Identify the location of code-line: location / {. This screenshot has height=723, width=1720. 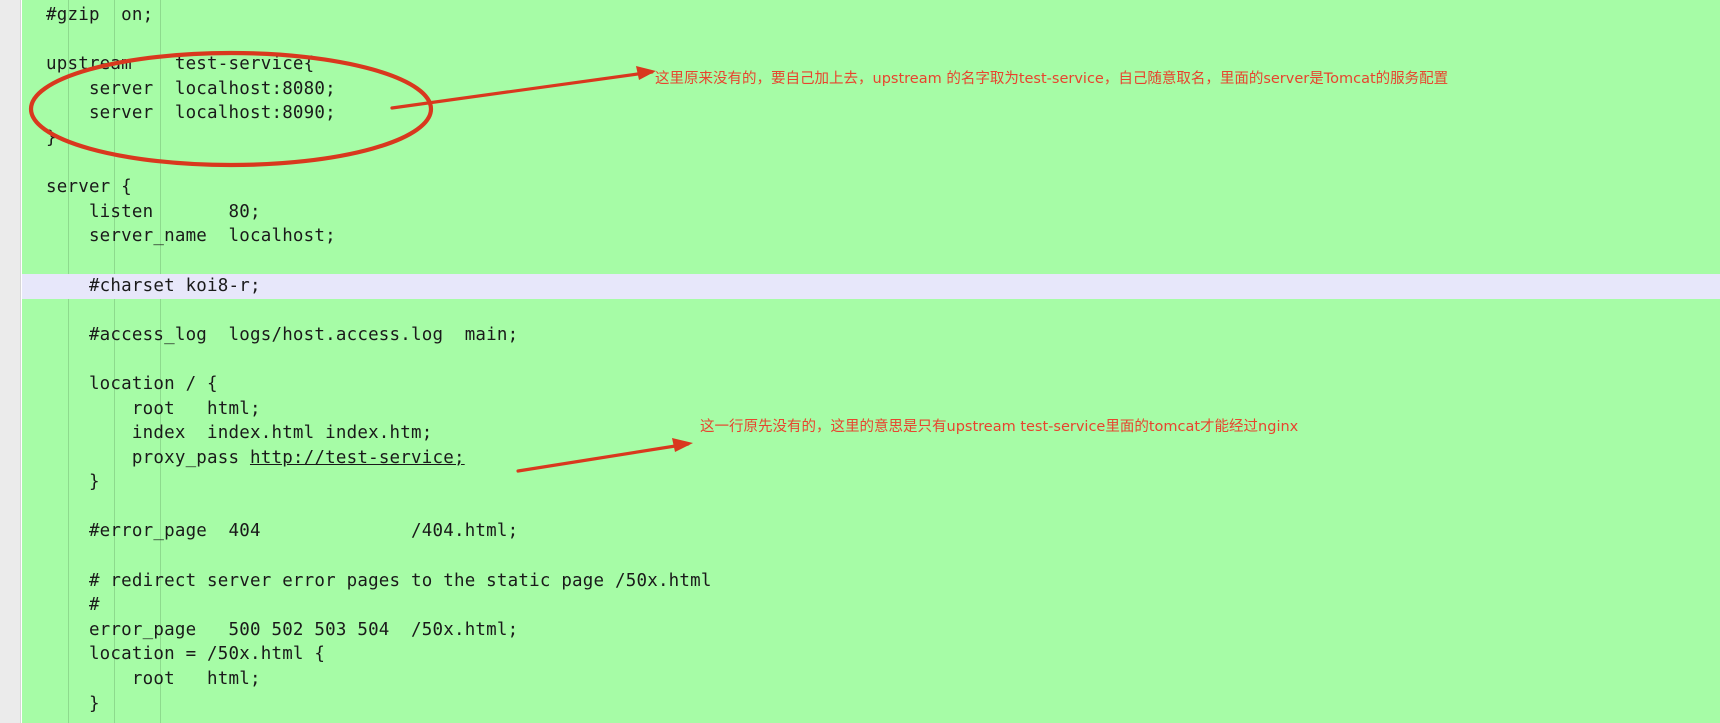
(849, 384).